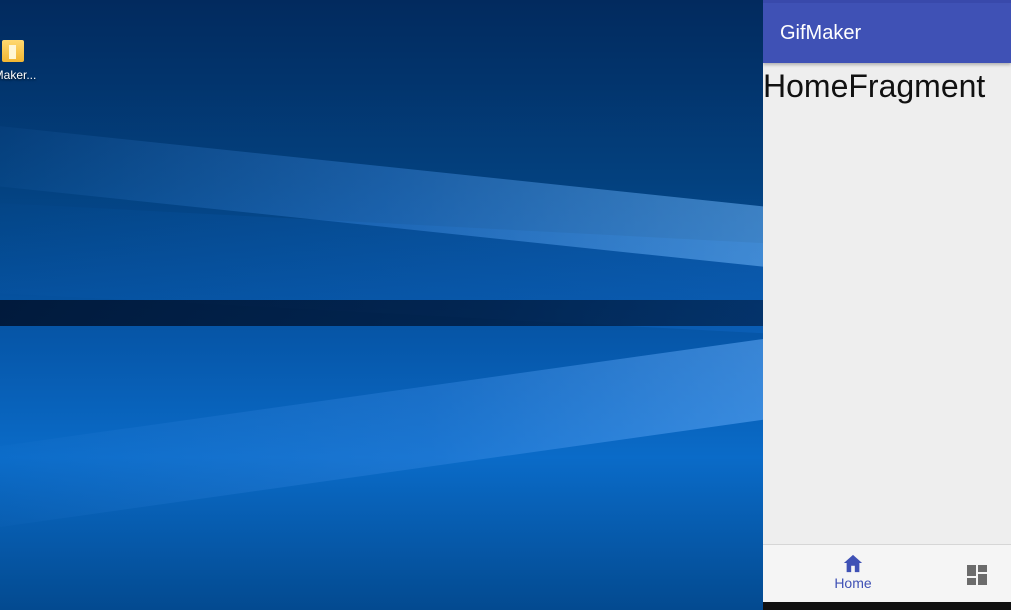 The image size is (1011, 610). Describe the element at coordinates (853, 583) in the screenshot. I see `nav-item-home-label: Home` at that location.